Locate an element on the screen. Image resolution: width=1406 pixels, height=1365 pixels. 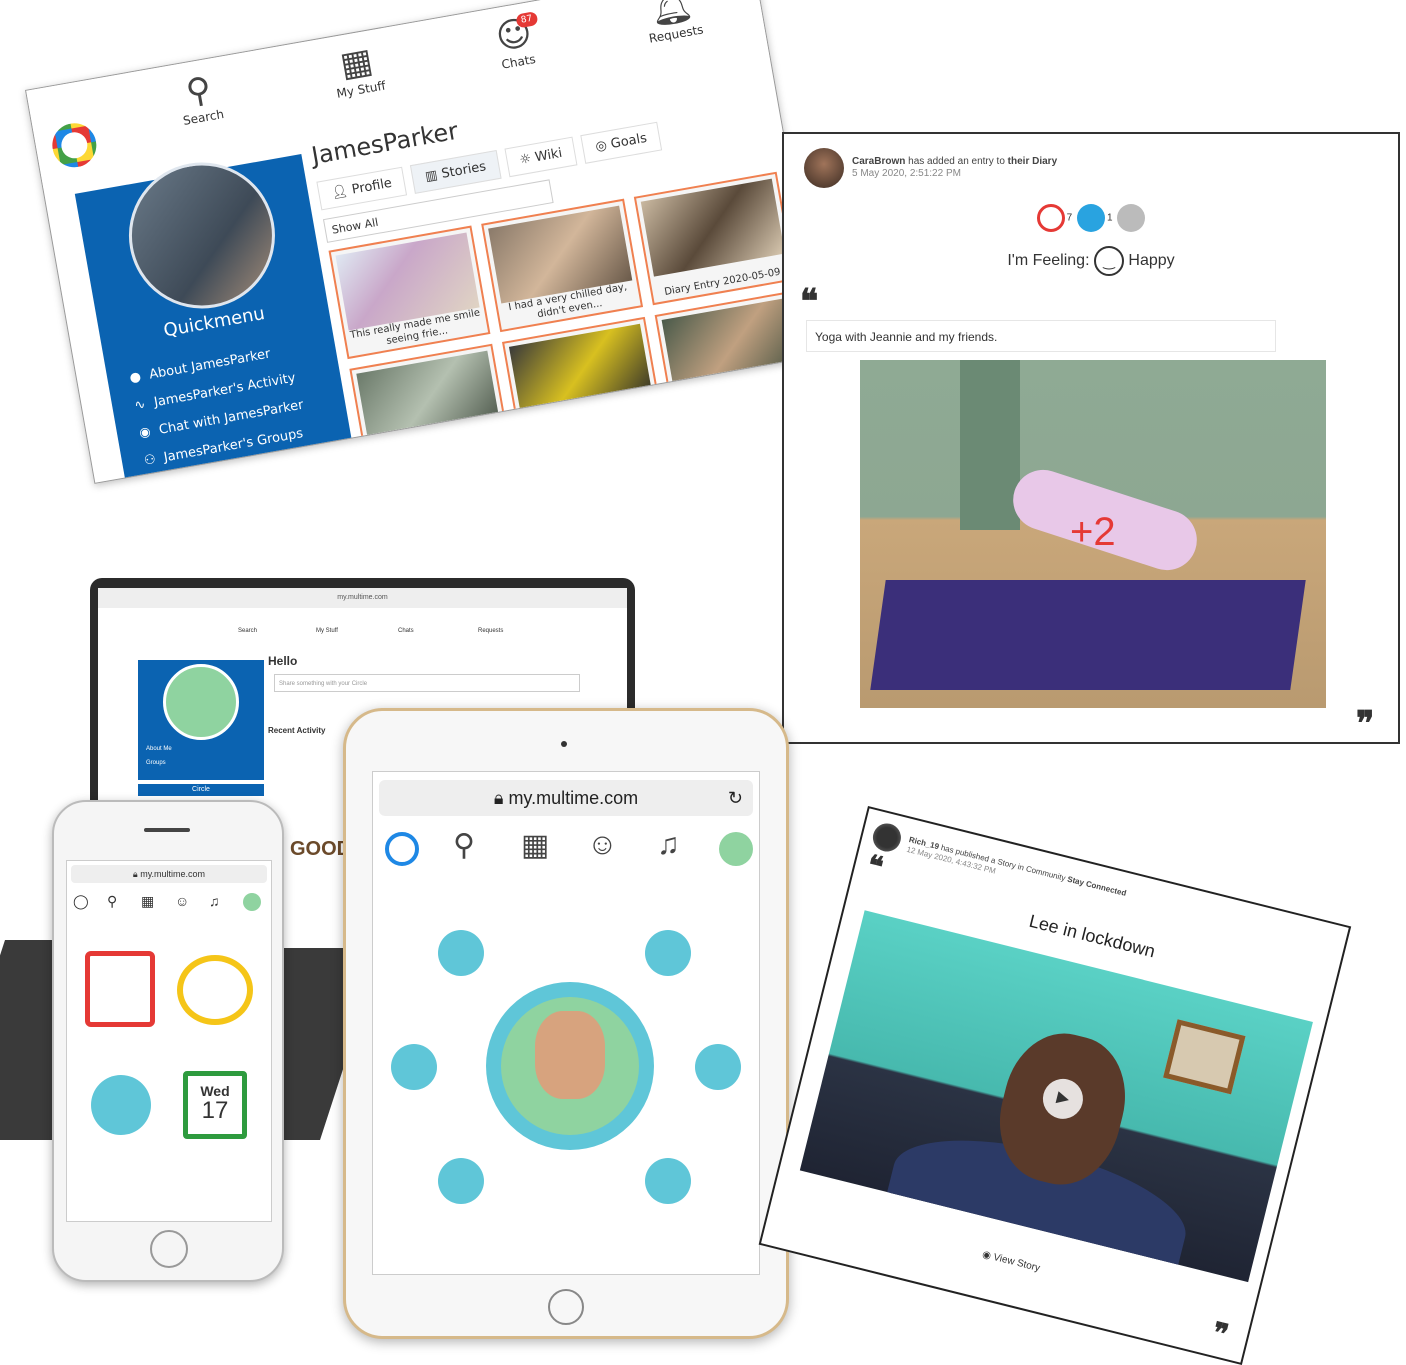
feeling-label: I'm Feeling: is located at coordinates (1048, 261).